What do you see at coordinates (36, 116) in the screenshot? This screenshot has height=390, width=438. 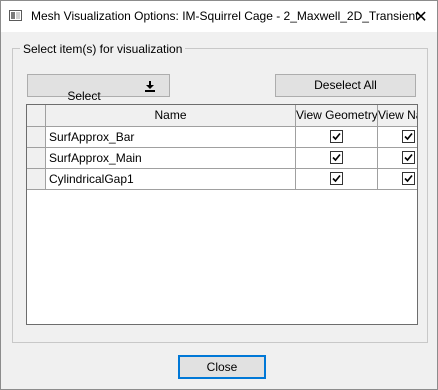 I see `grid-corner-header` at bounding box center [36, 116].